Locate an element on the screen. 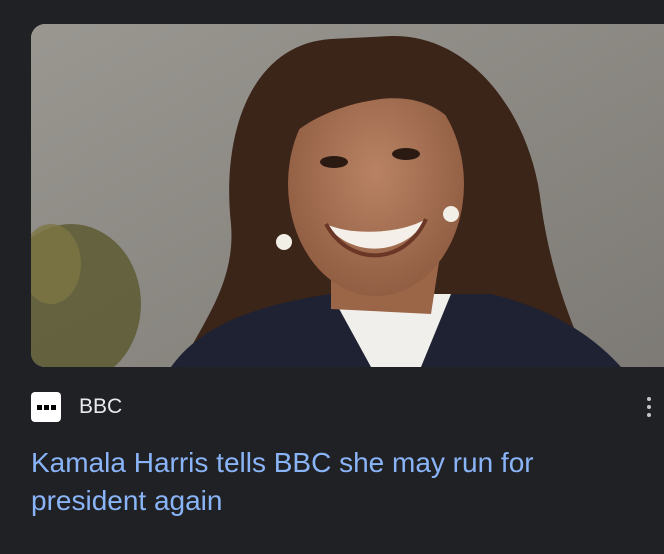  bbc-favicon-icon is located at coordinates (46, 407).